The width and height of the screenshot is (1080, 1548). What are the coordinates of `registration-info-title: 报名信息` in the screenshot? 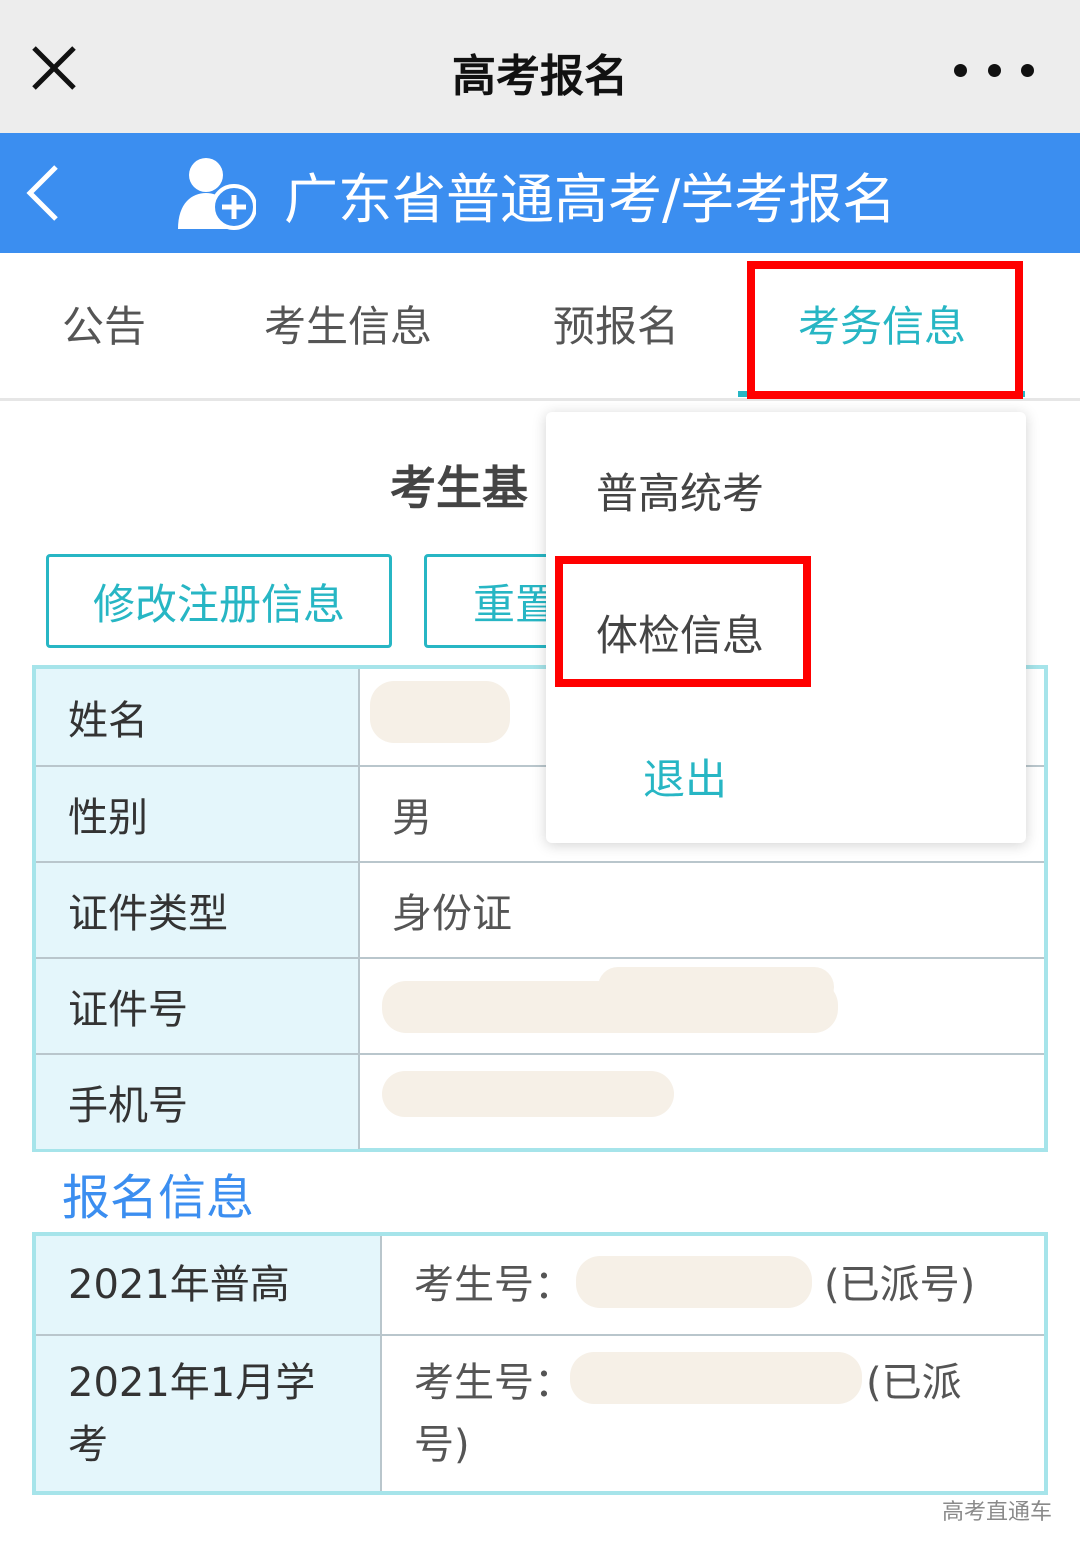 It's located at (158, 1198).